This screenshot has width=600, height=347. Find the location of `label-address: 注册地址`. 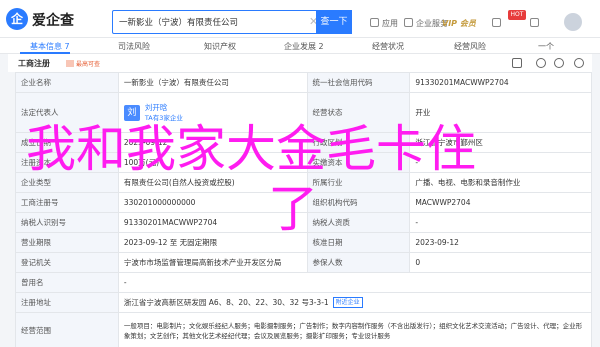

label-address: 注册地址 is located at coordinates (67, 302).